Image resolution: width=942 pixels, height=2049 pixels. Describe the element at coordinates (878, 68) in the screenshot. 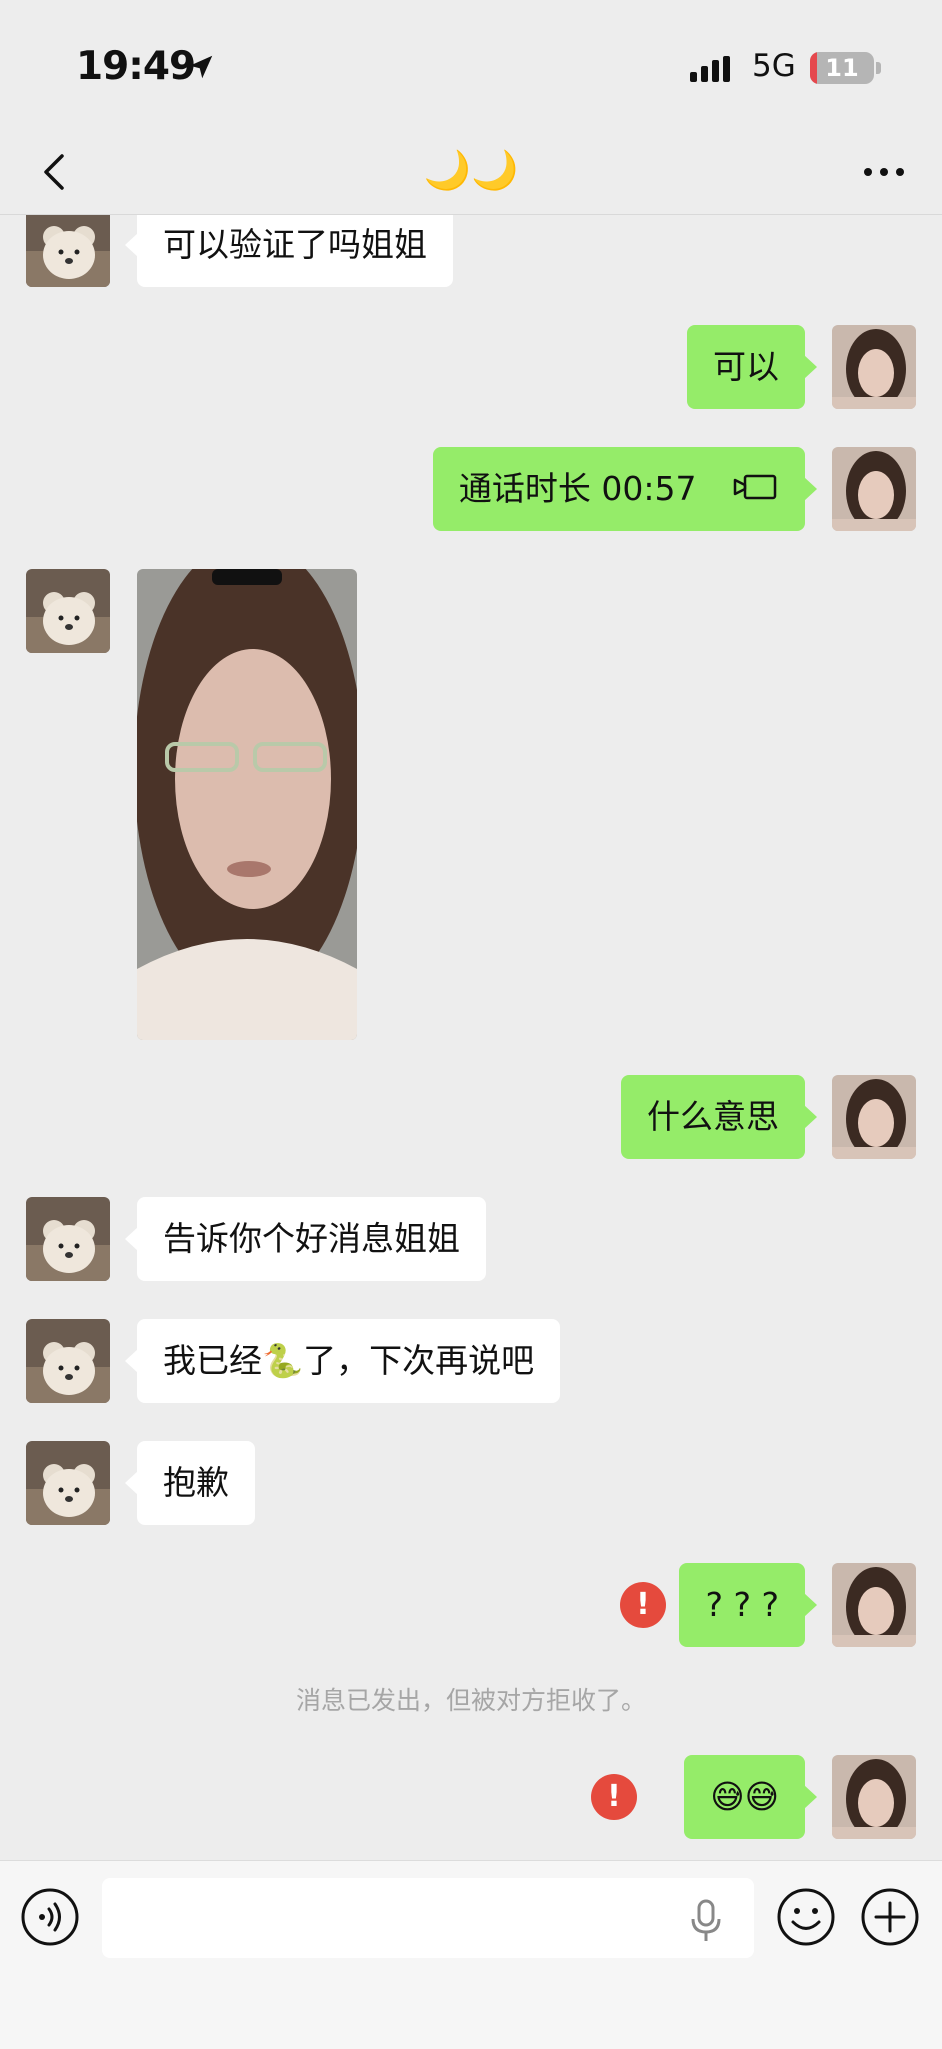

I see `battery-cap` at that location.